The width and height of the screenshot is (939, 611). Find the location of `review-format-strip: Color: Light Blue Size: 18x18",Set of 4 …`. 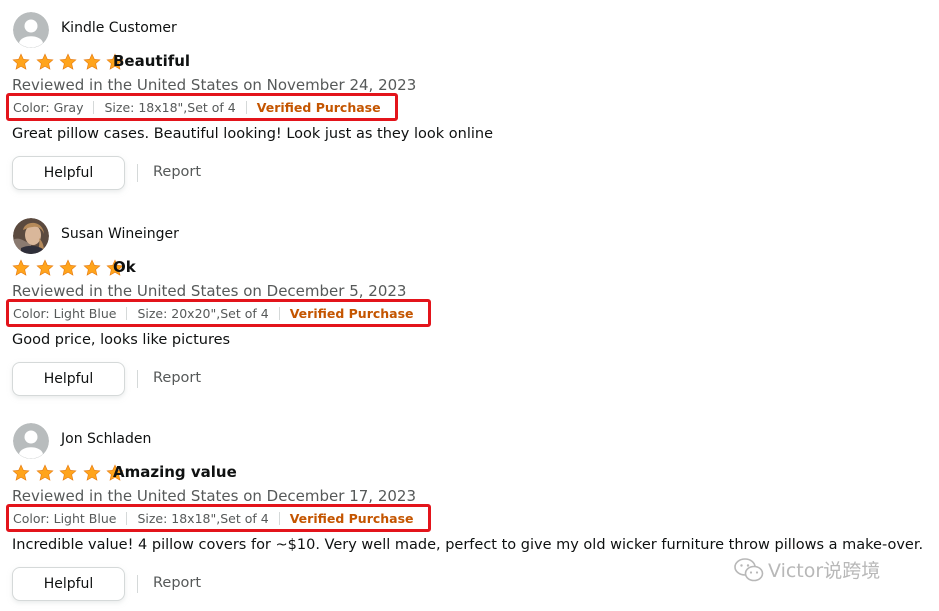

review-format-strip: Color: Light Blue Size: 18x18",Set of 4 … is located at coordinates (218, 518).